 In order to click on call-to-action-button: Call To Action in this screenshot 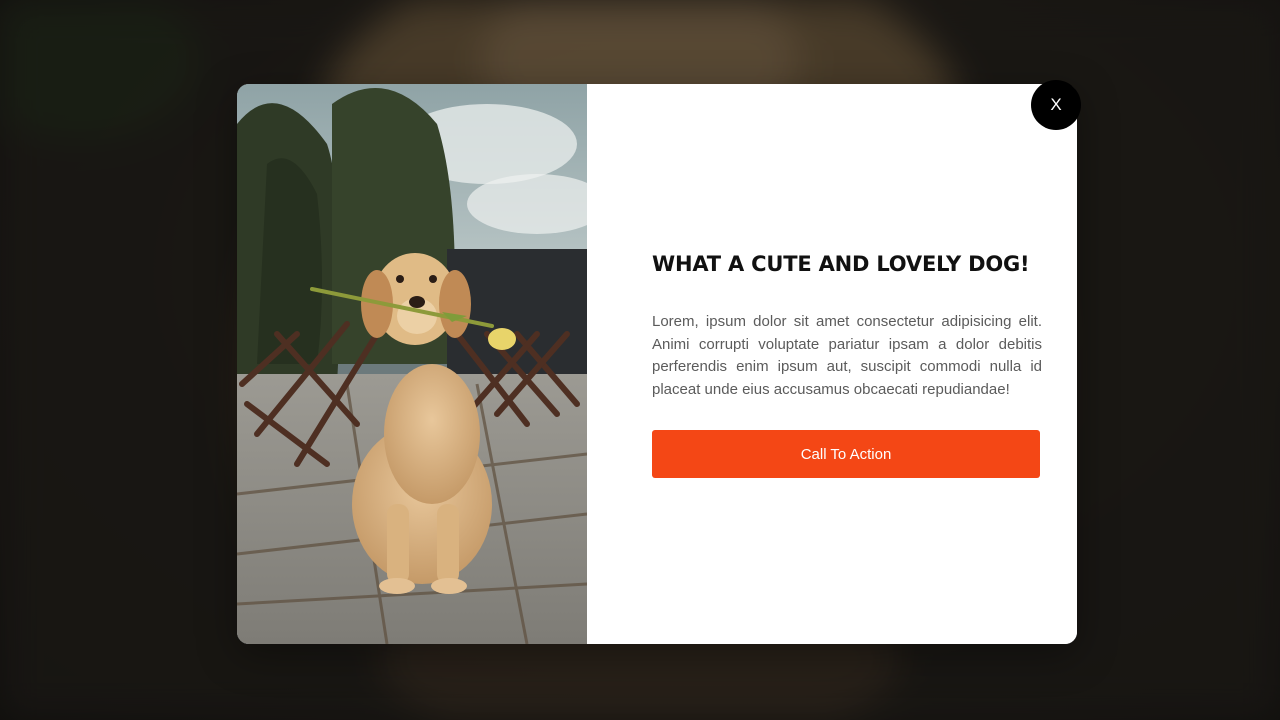, I will do `click(846, 454)`.